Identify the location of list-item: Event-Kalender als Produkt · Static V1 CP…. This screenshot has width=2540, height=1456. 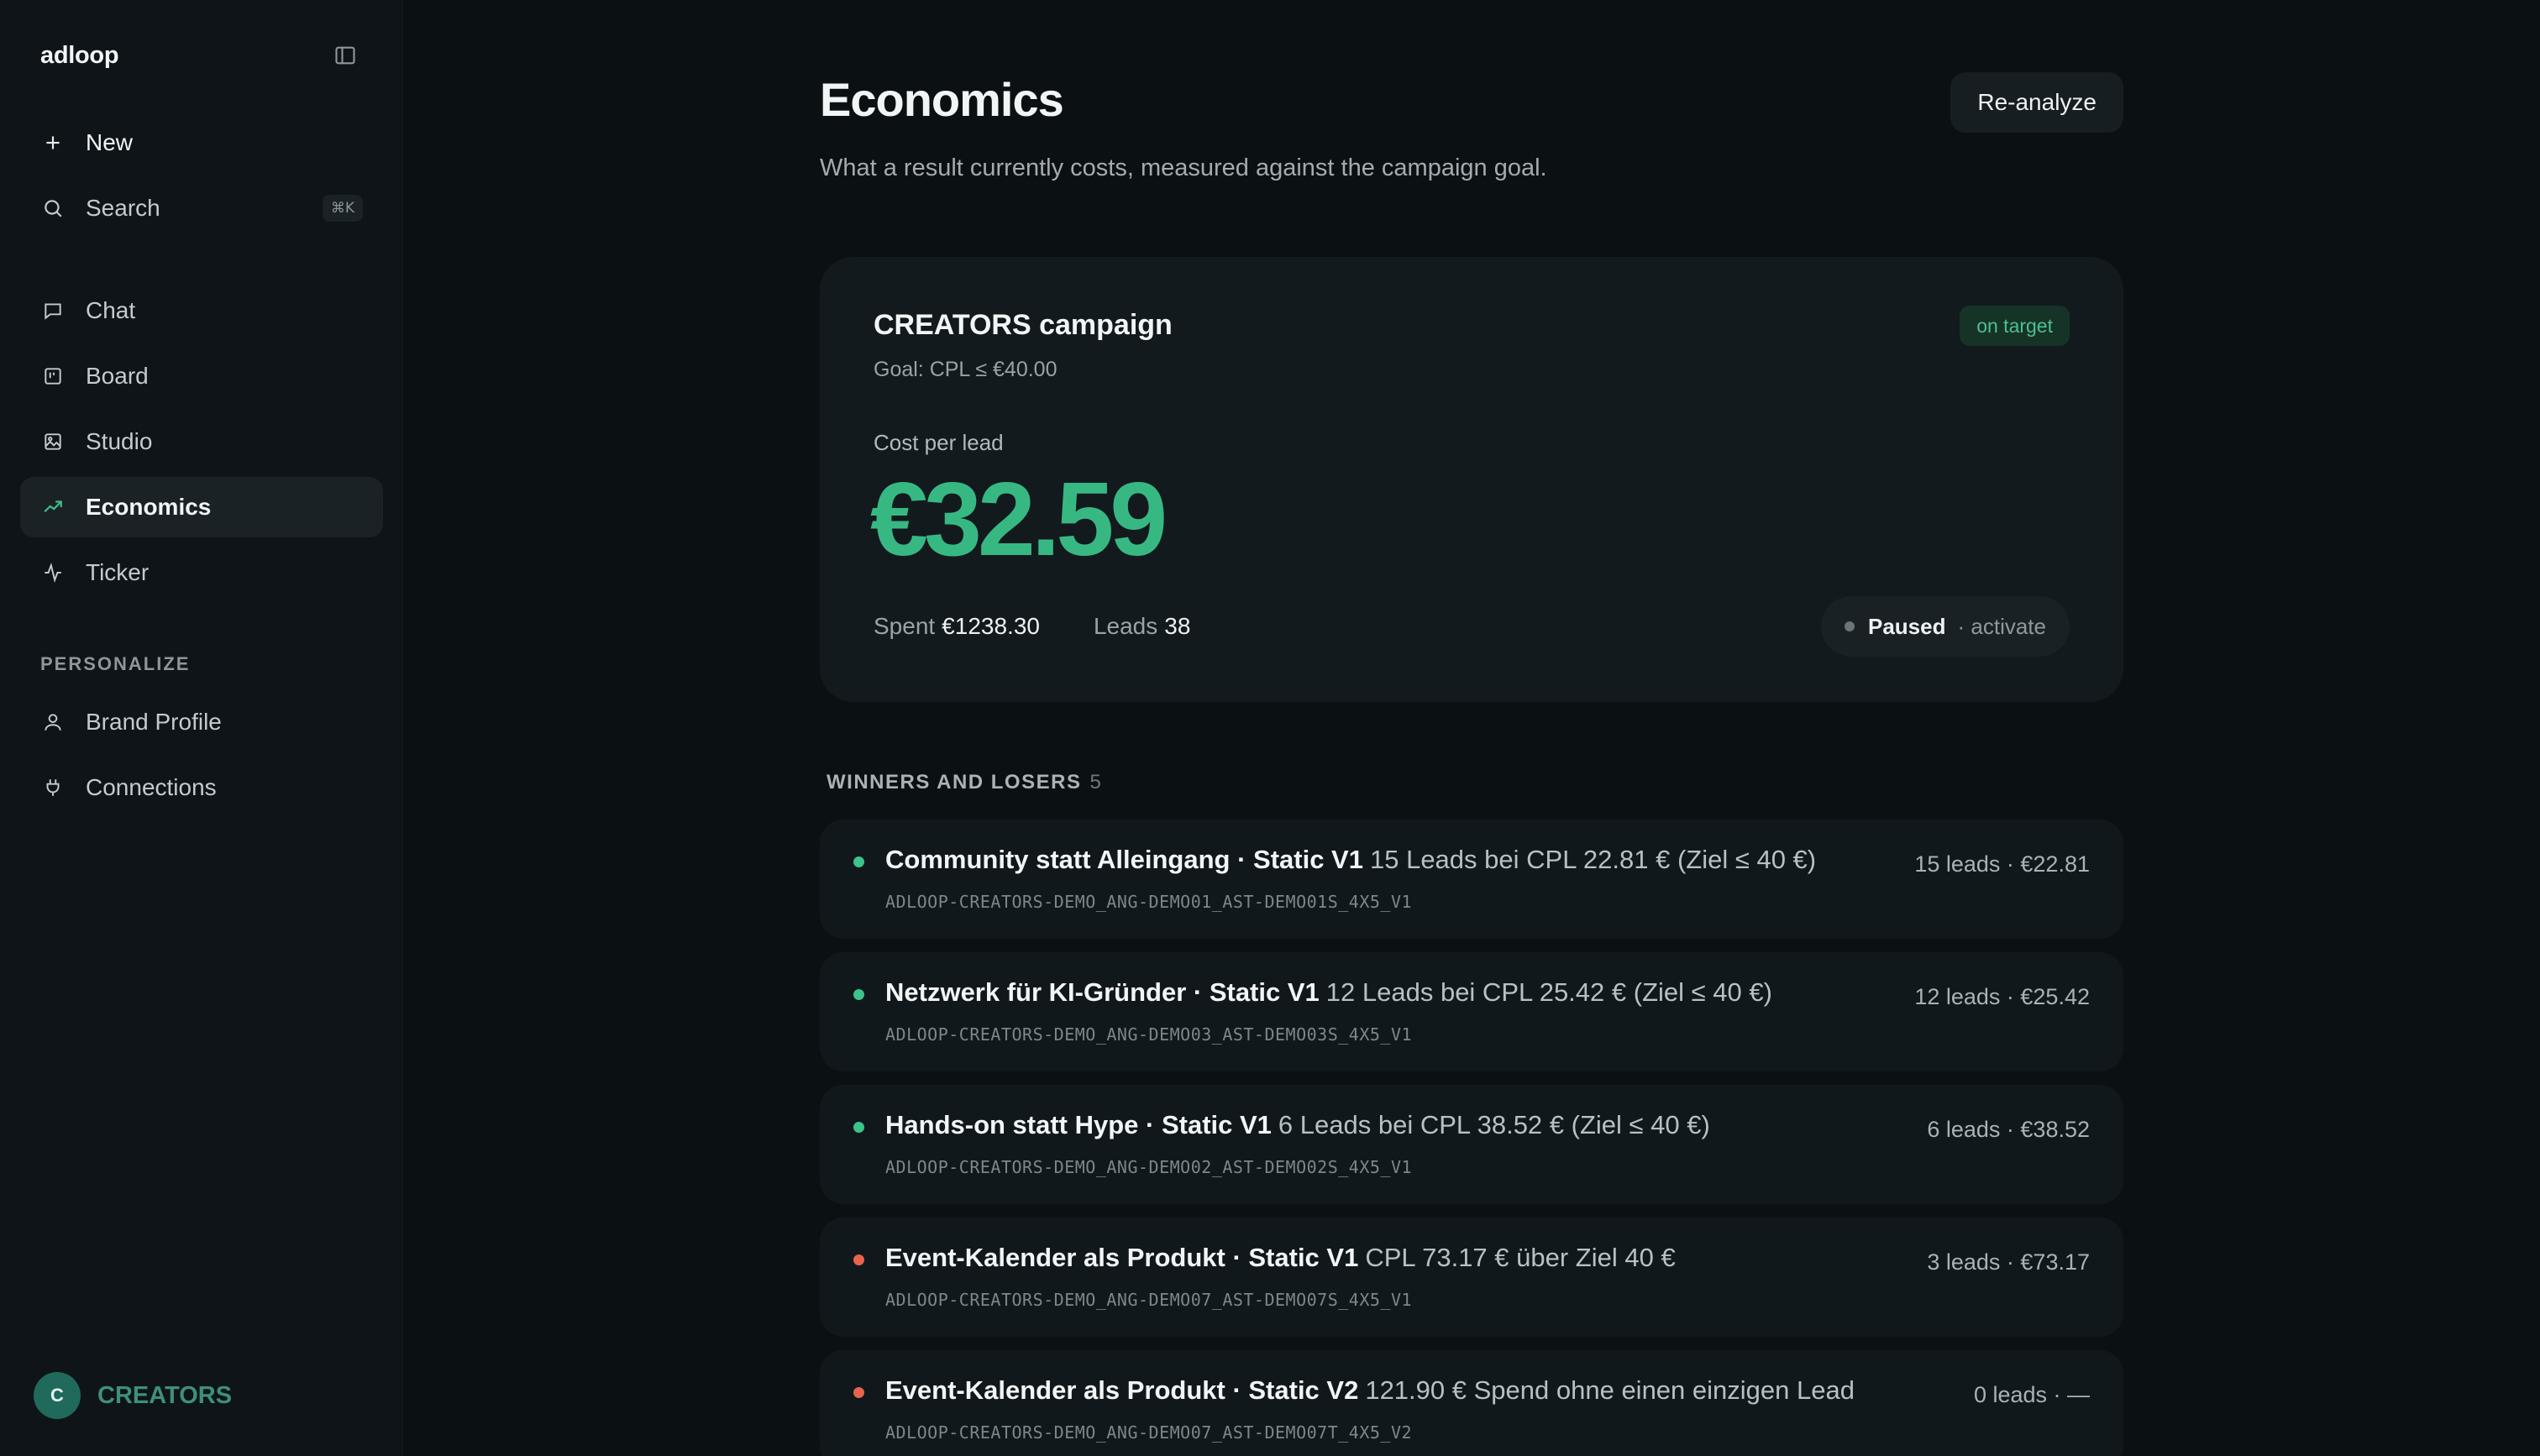
(1471, 1277).